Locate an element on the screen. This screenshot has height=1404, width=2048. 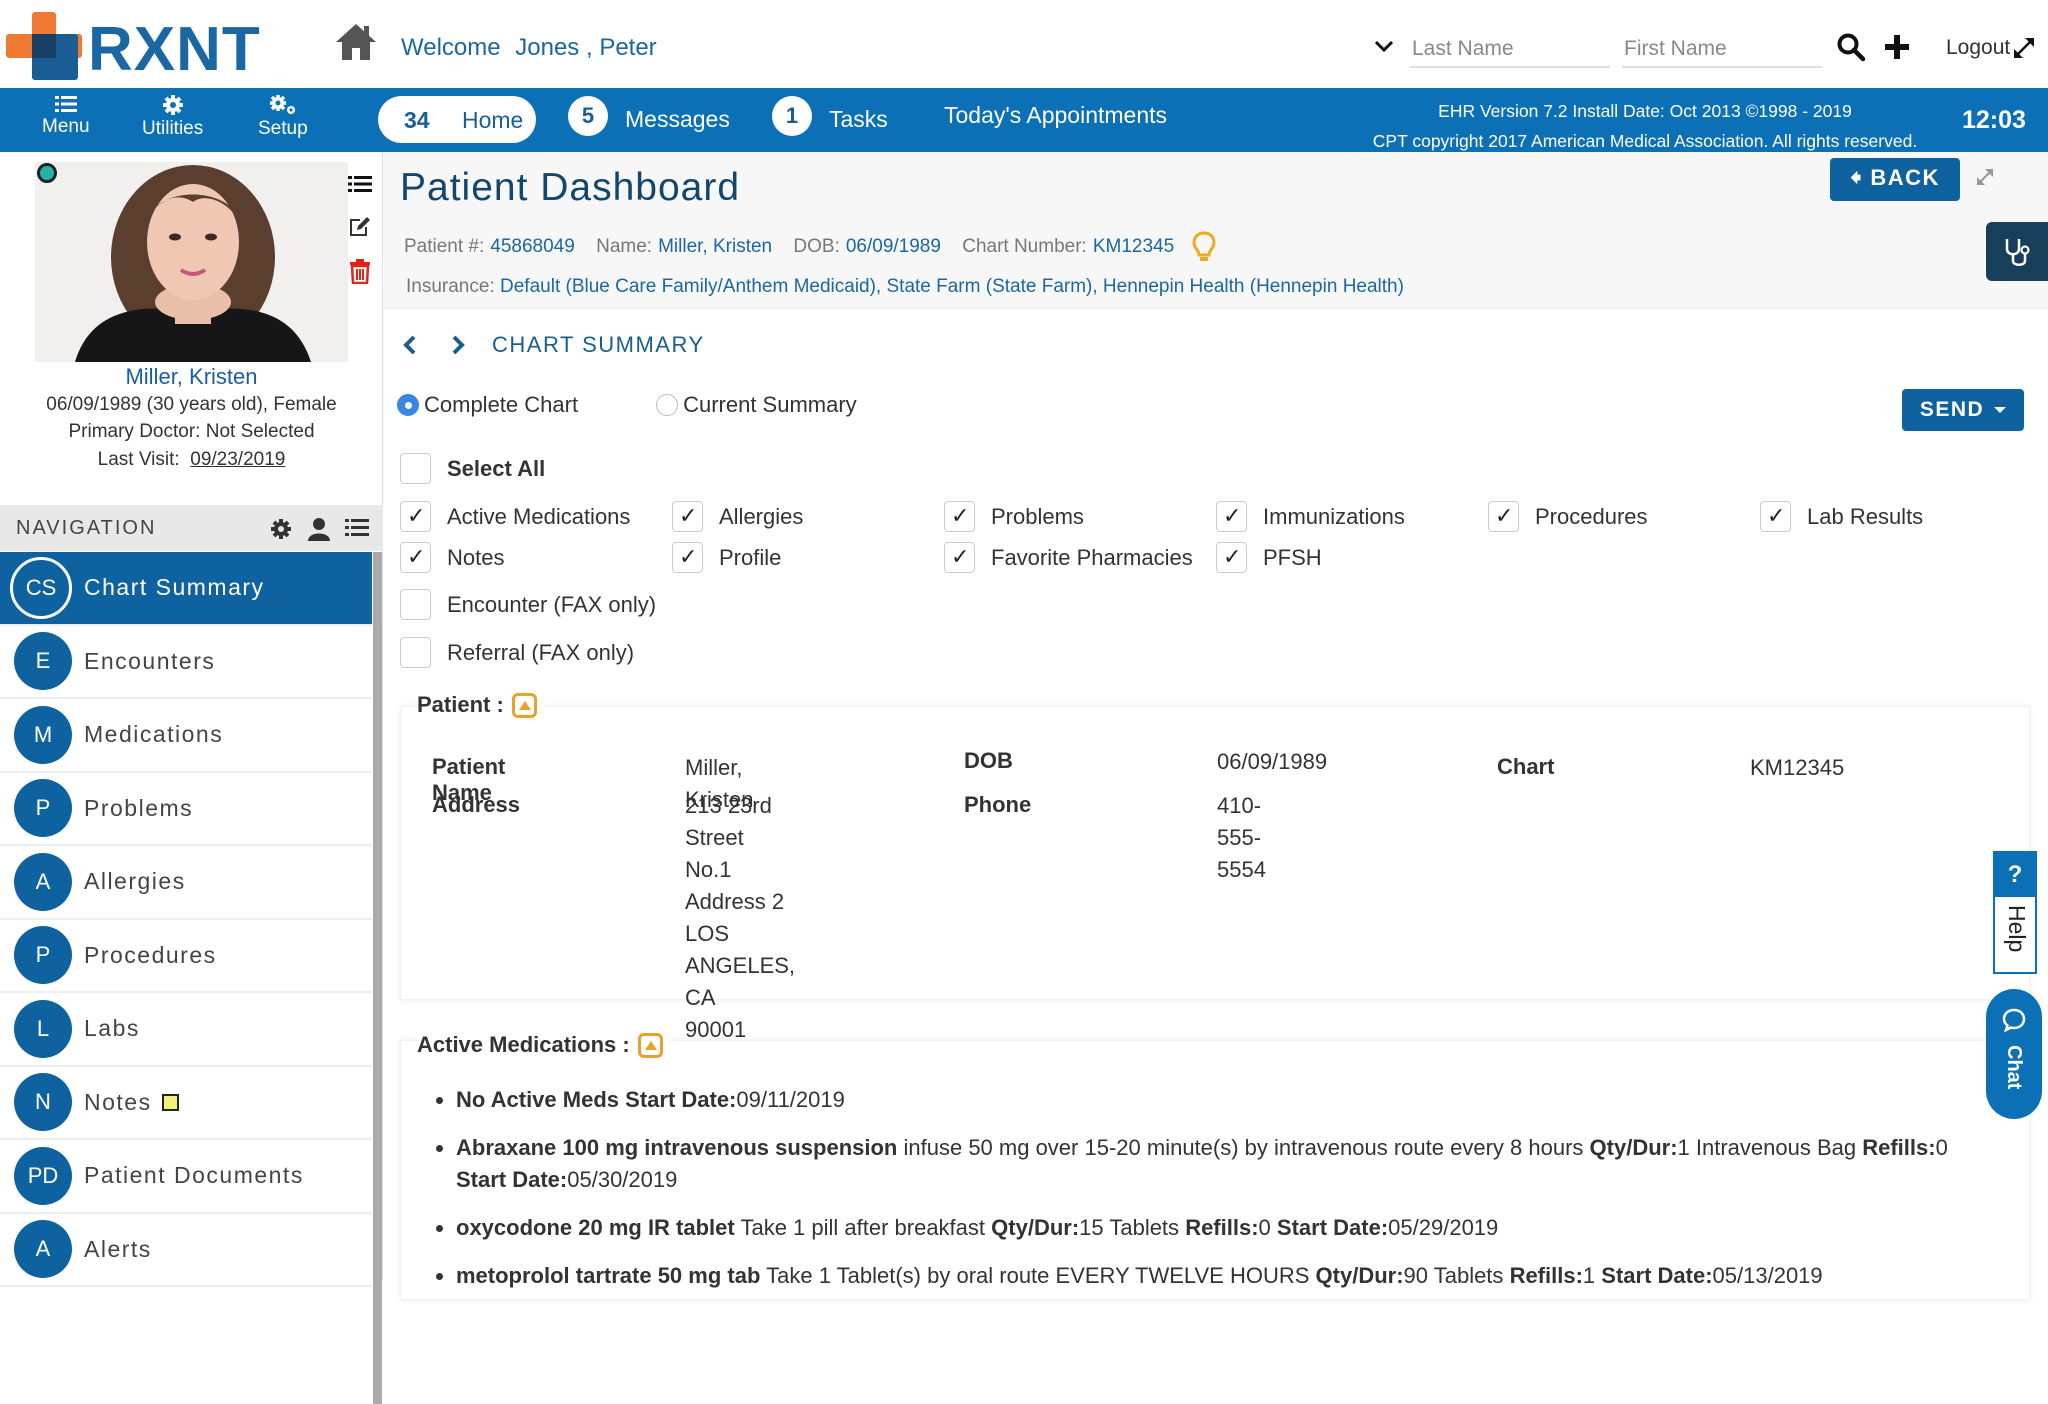
checkbox-label: Allergies is located at coordinates (761, 516).